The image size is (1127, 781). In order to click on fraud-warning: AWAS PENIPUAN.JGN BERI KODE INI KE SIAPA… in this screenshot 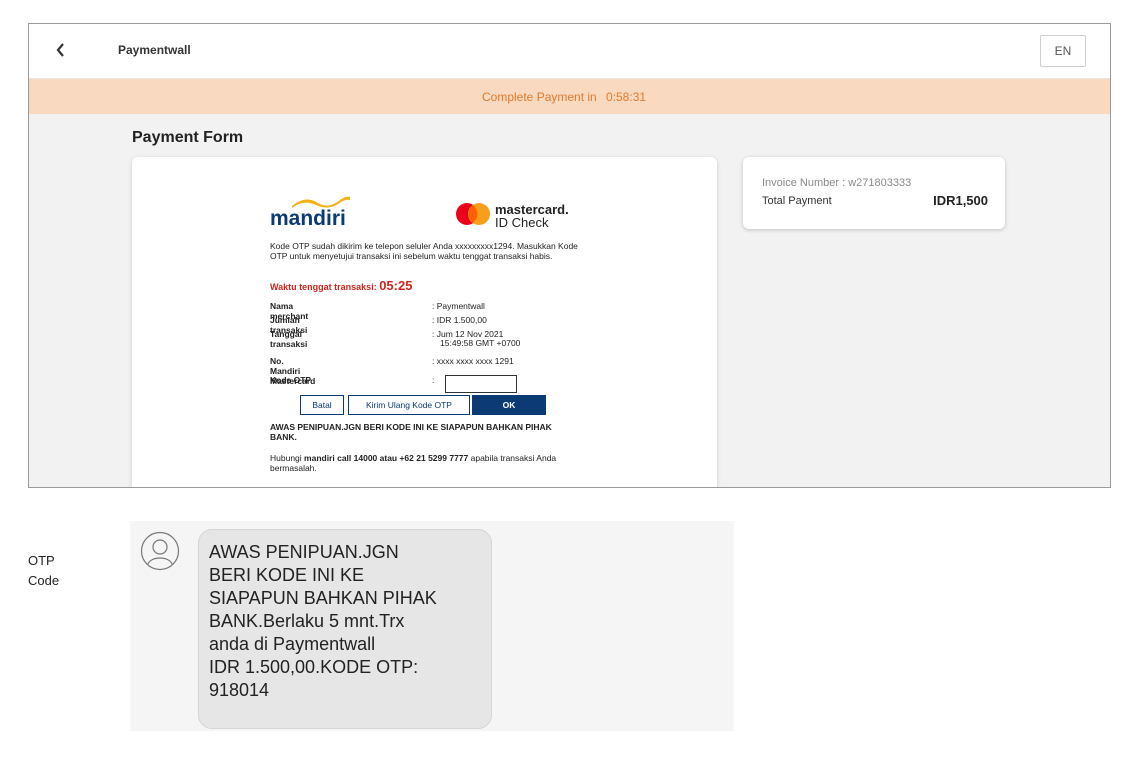, I will do `click(411, 432)`.